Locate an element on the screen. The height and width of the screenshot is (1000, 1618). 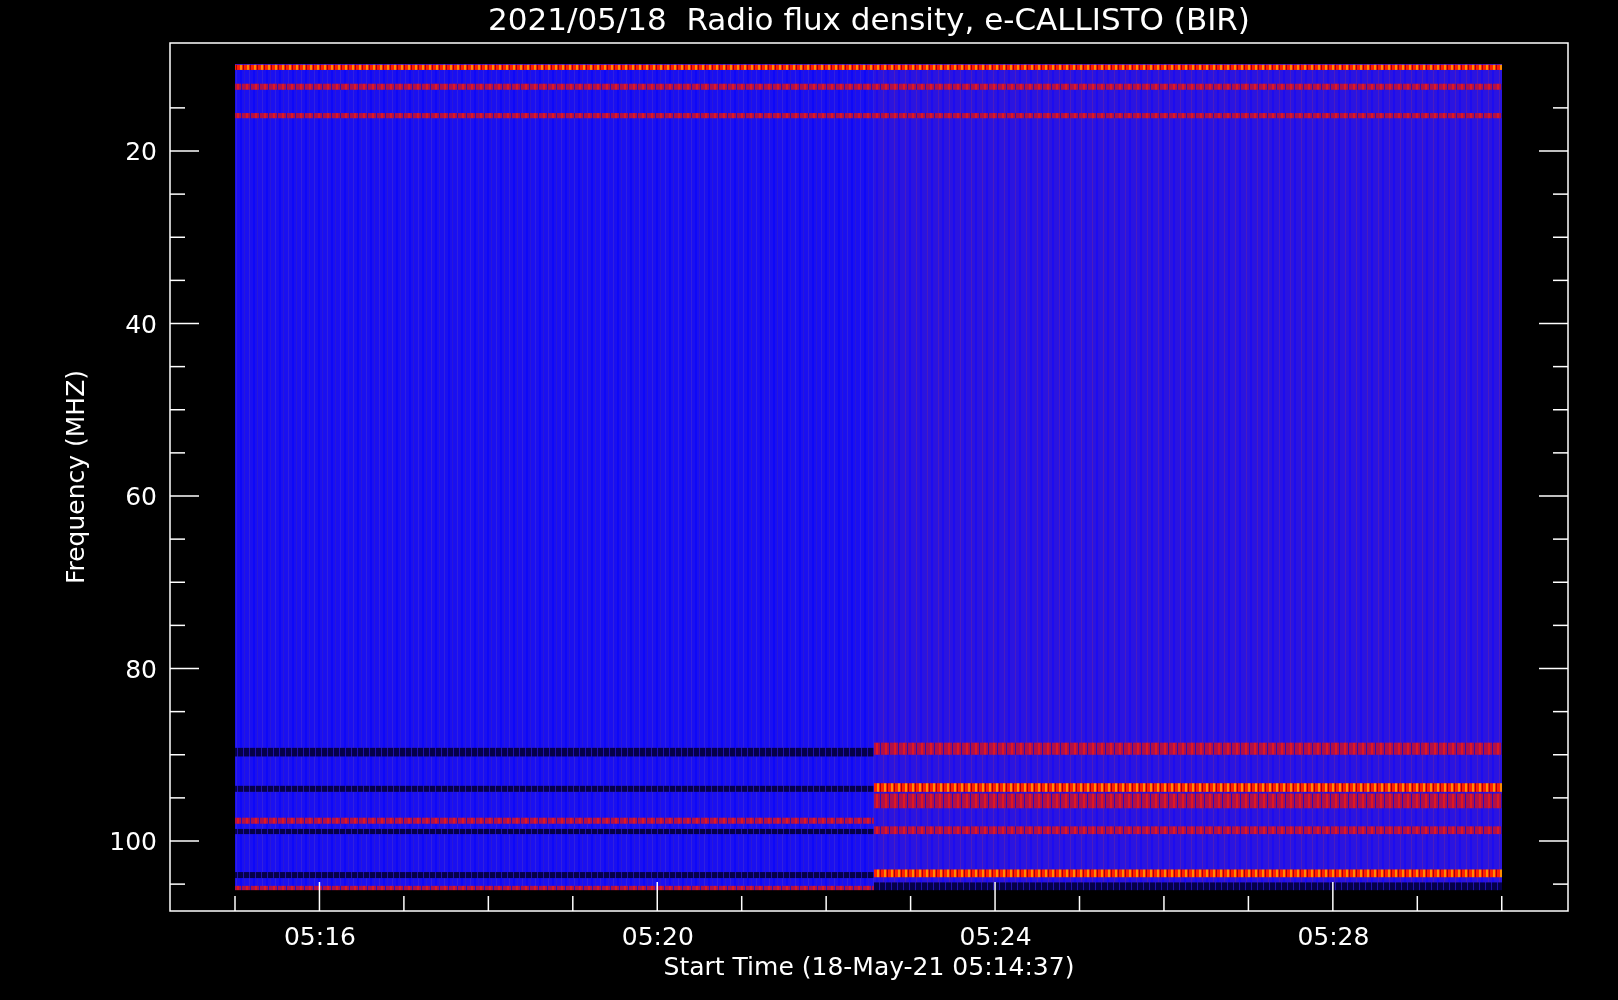
x-tick-label: 05:24 is located at coordinates (995, 936).